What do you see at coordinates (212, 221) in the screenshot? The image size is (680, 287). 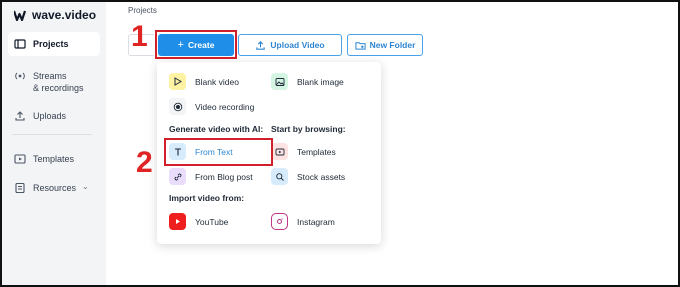 I see `menu-item-label: YouTube` at bounding box center [212, 221].